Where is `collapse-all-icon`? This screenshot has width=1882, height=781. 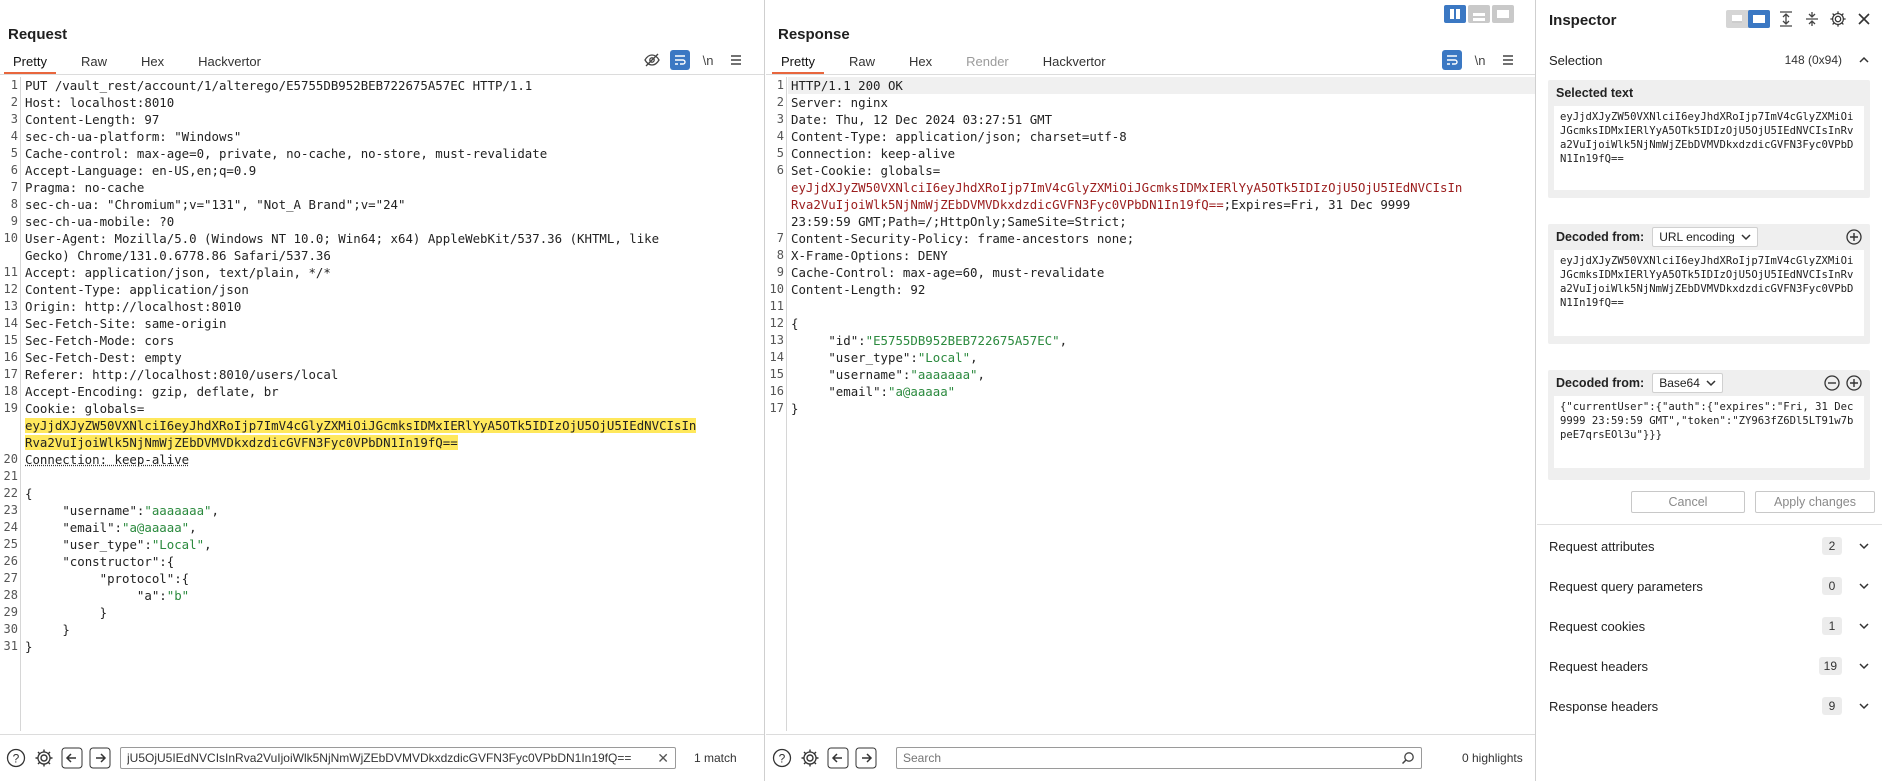
collapse-all-icon is located at coordinates (1812, 19).